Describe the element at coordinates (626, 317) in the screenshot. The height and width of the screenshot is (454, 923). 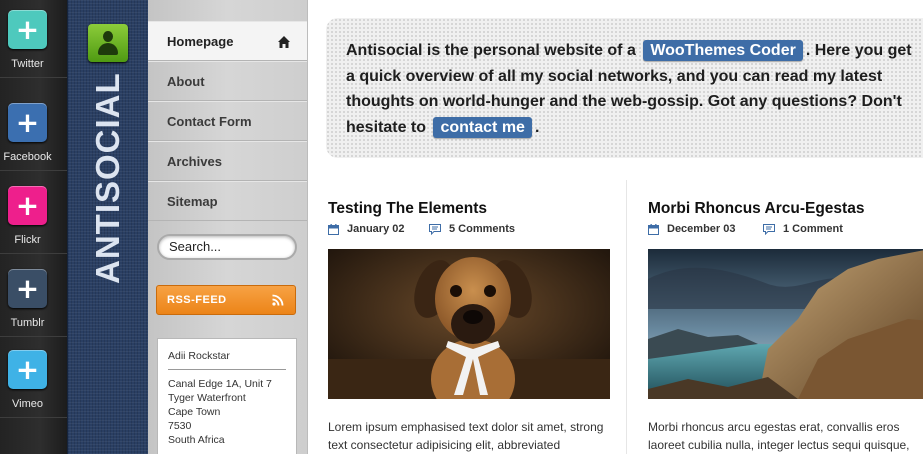
I see `column-divider` at that location.